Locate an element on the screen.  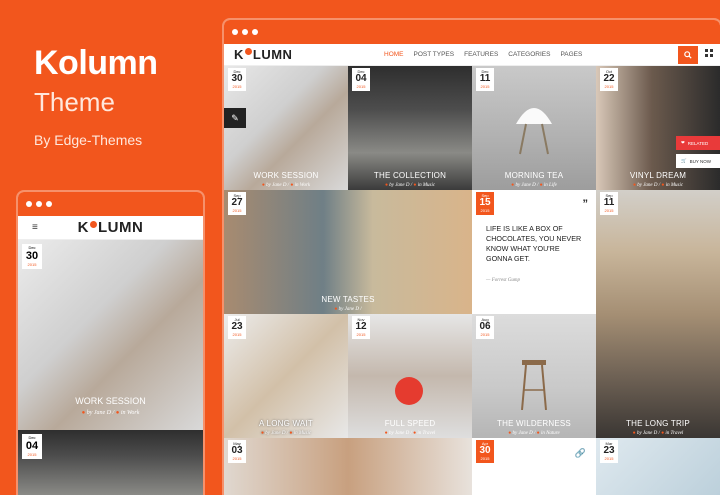
search-button is located at coordinates (688, 55).